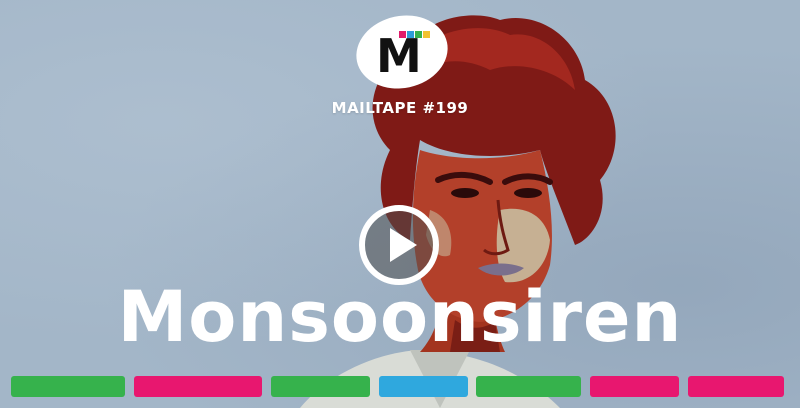  I want to click on artist-name-title: Monsoonsiren, so click(400, 317).